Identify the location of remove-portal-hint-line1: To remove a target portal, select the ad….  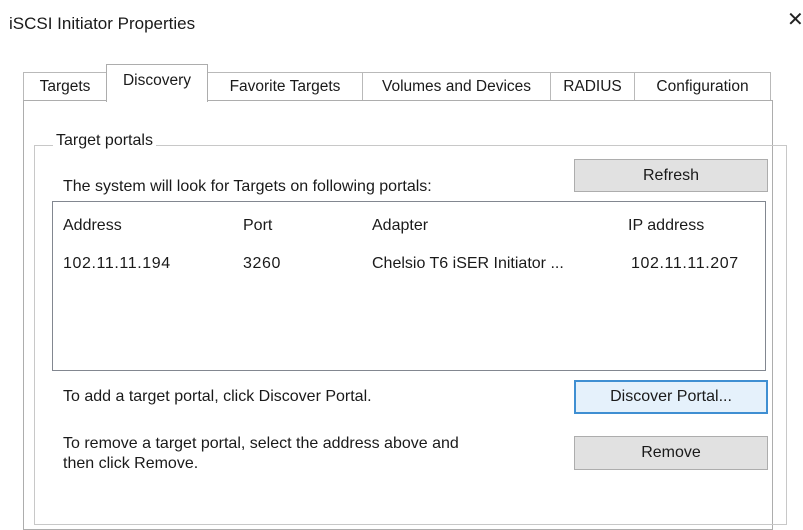
(261, 443).